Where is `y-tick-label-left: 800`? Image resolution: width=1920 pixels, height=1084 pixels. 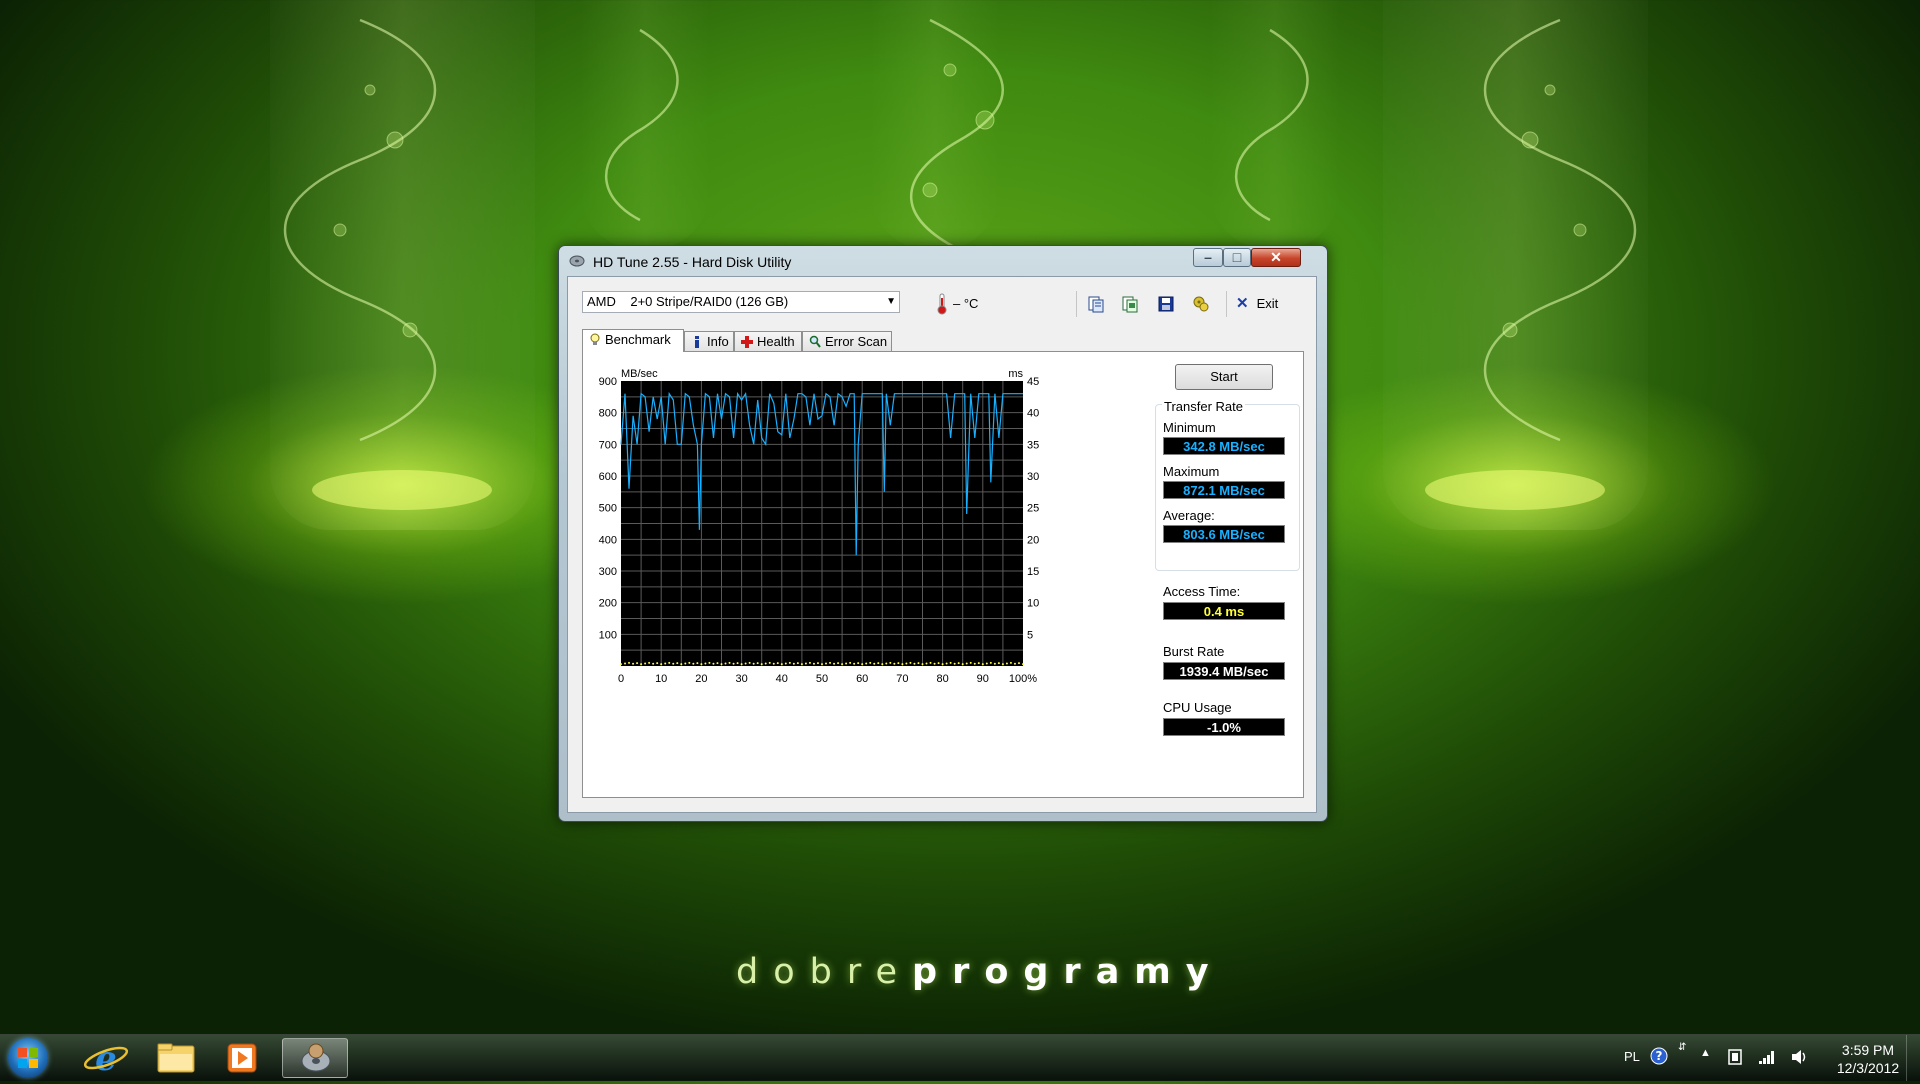
y-tick-label-left: 800 is located at coordinates (608, 414).